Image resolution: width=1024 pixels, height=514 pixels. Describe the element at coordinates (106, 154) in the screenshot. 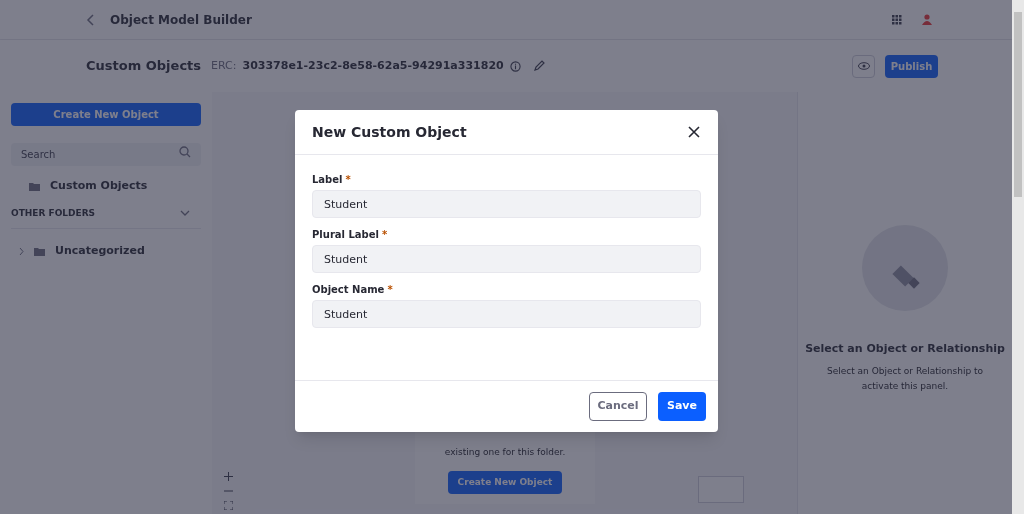

I see `search-field: Search` at that location.